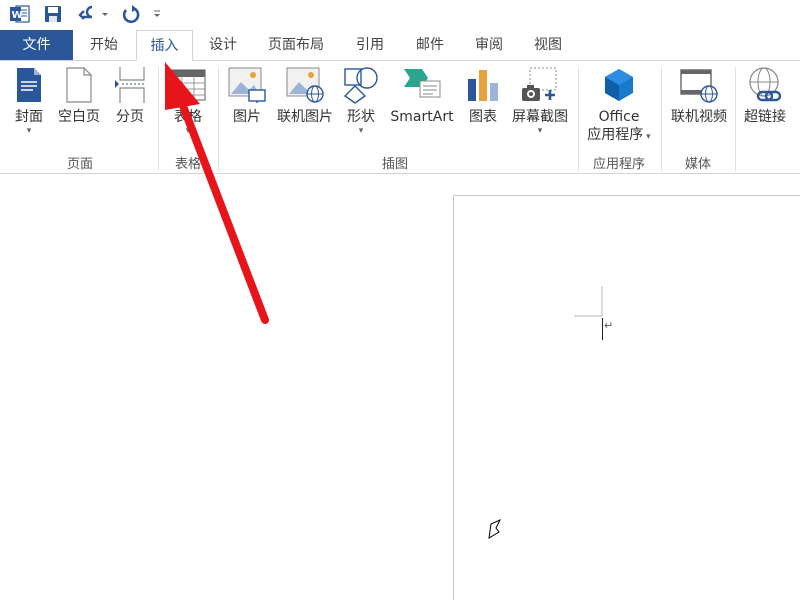 This screenshot has width=800, height=600. I want to click on group-label-pages: 页面, so click(79, 164).